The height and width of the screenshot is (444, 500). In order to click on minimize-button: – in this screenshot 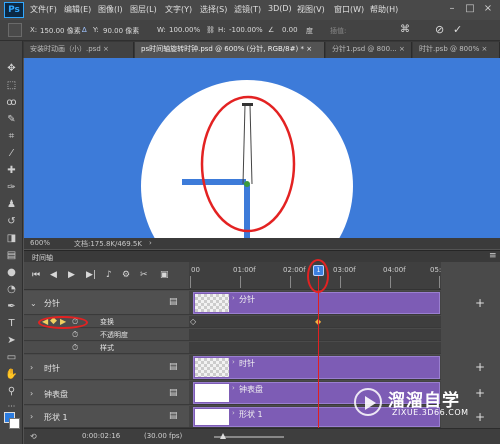, I will do `click(452, 9)`.